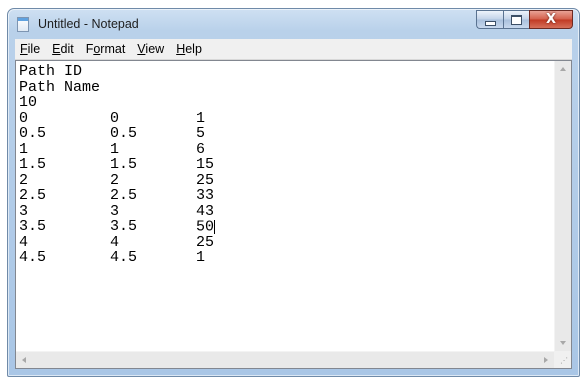 Image resolution: width=588 pixels, height=385 pixels. I want to click on vertical-scrollbar, so click(562, 206).